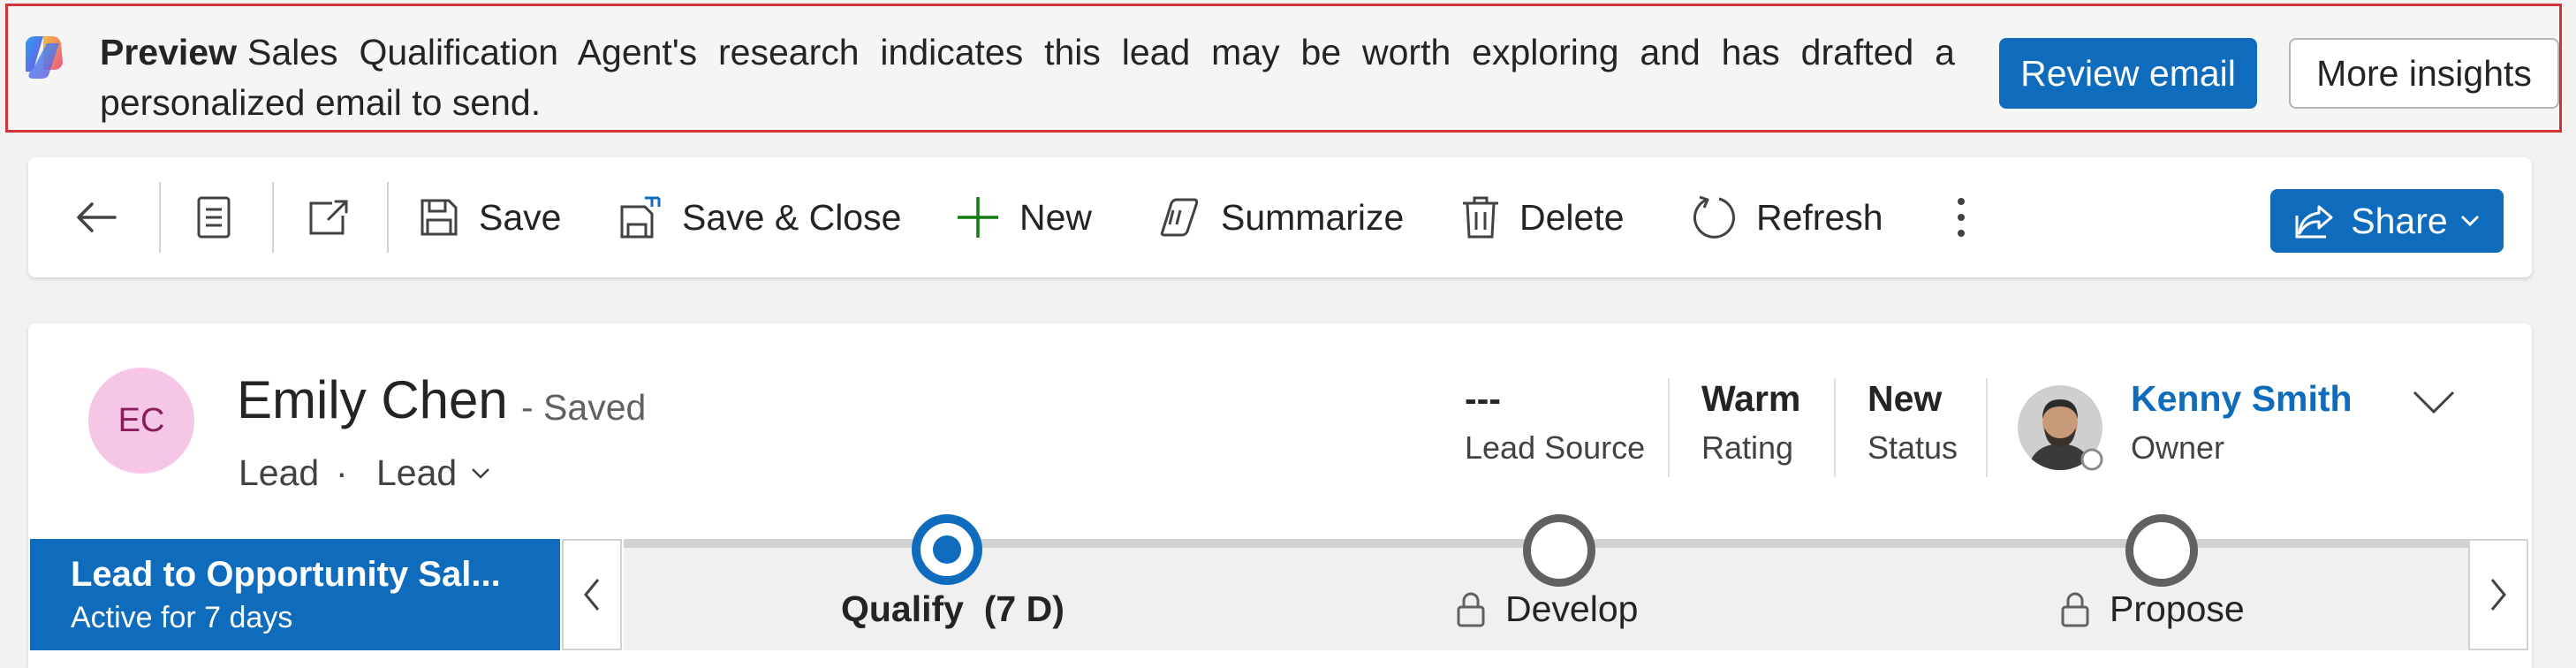  Describe the element at coordinates (417, 472) in the screenshot. I see `form-name: Lead` at that location.